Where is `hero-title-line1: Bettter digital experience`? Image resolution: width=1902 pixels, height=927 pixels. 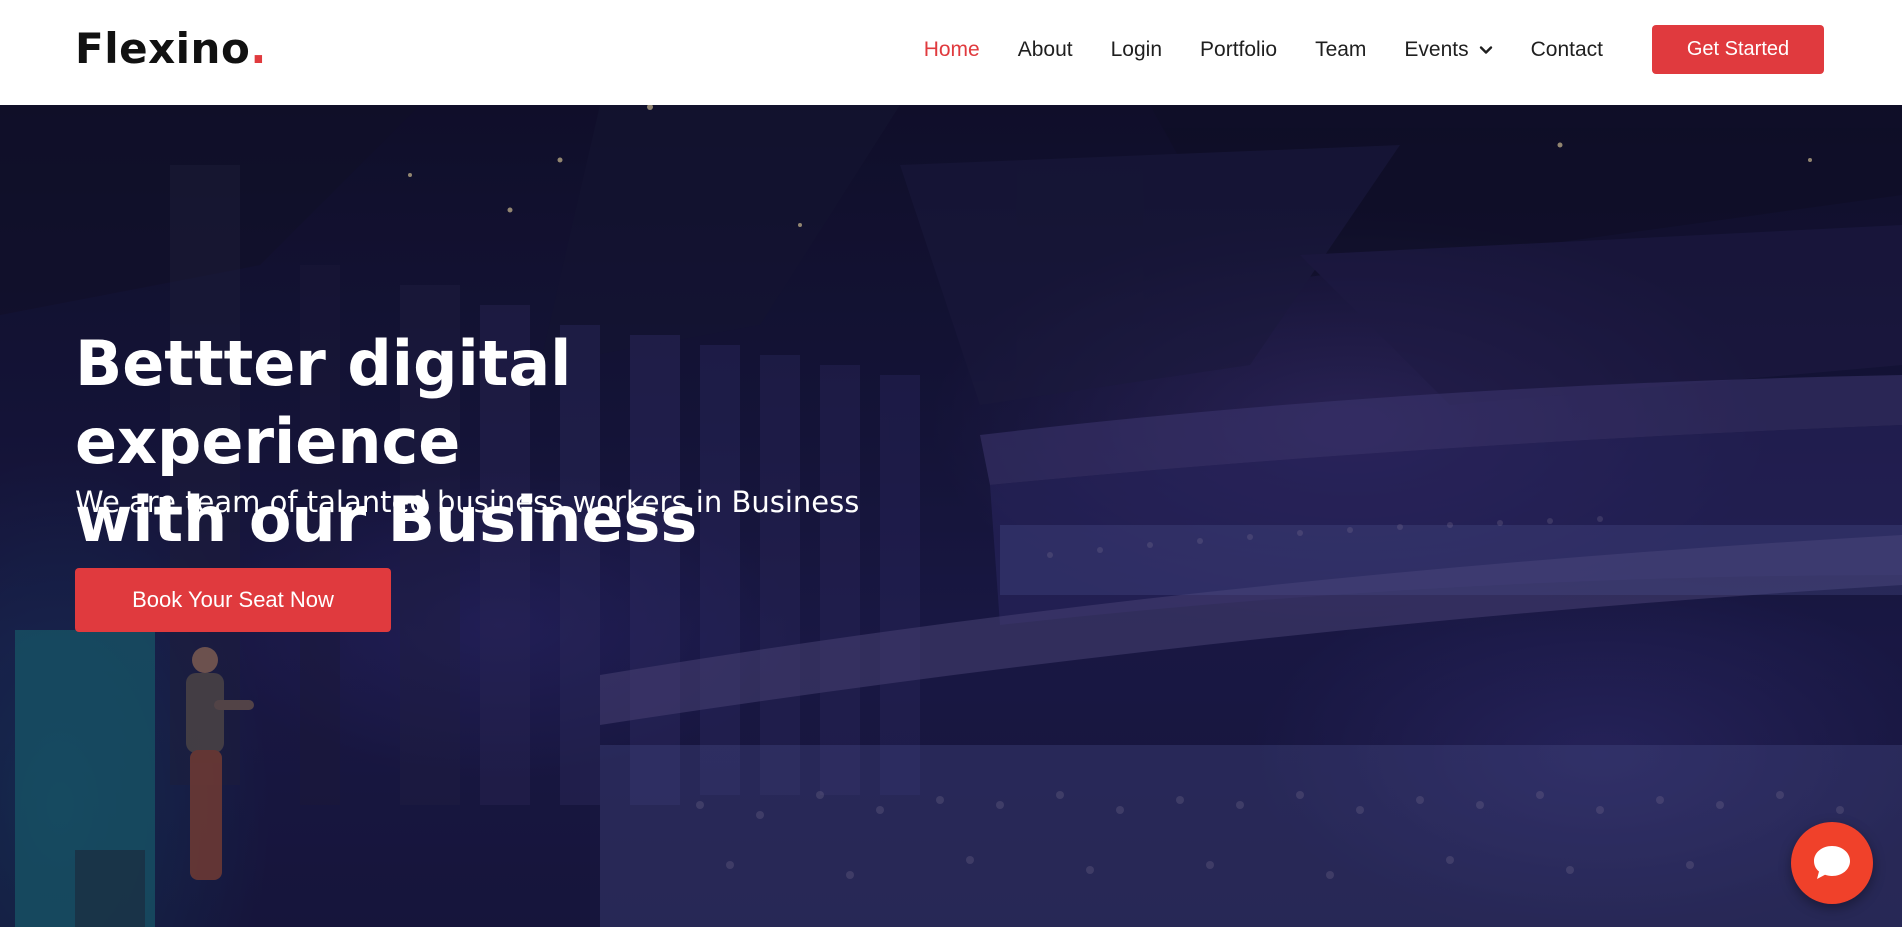
hero-title-line1: Bettter digital experience is located at coordinates (323, 402).